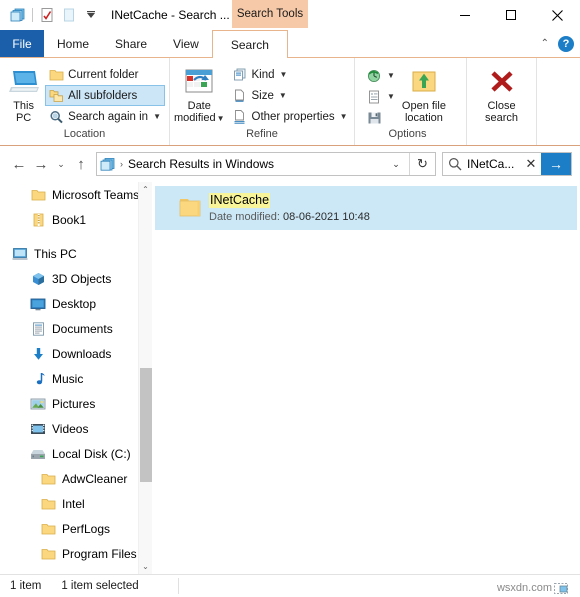 The image size is (580, 597). What do you see at coordinates (74, 303) in the screenshot?
I see `sidebar-item-label: Desktop` at bounding box center [74, 303].